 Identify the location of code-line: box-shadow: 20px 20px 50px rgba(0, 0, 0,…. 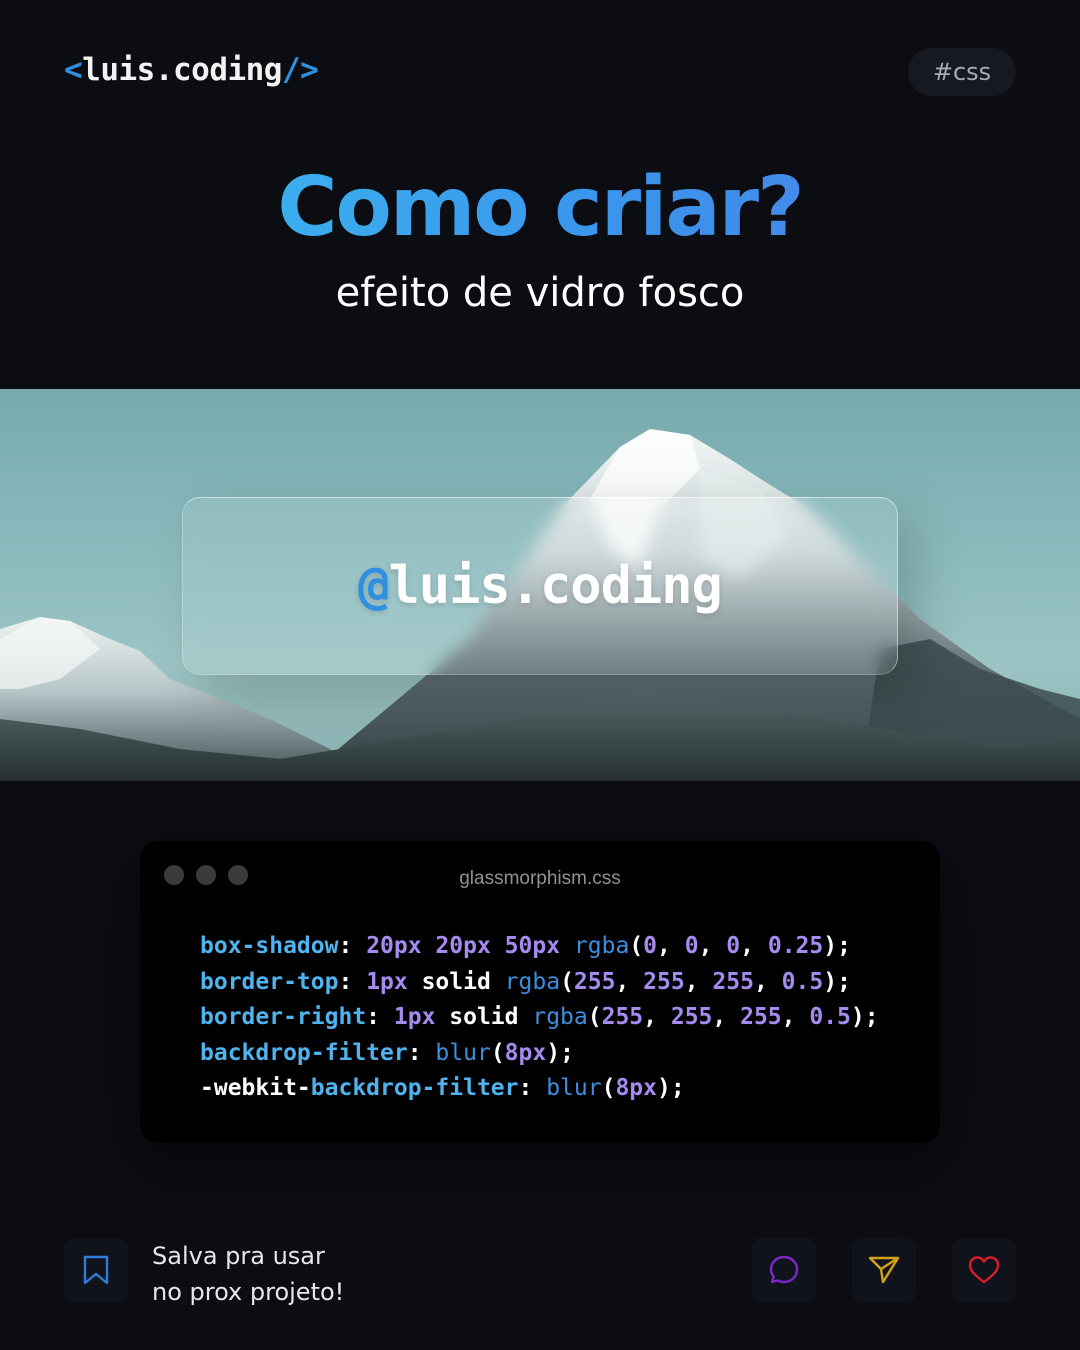
(539, 947).